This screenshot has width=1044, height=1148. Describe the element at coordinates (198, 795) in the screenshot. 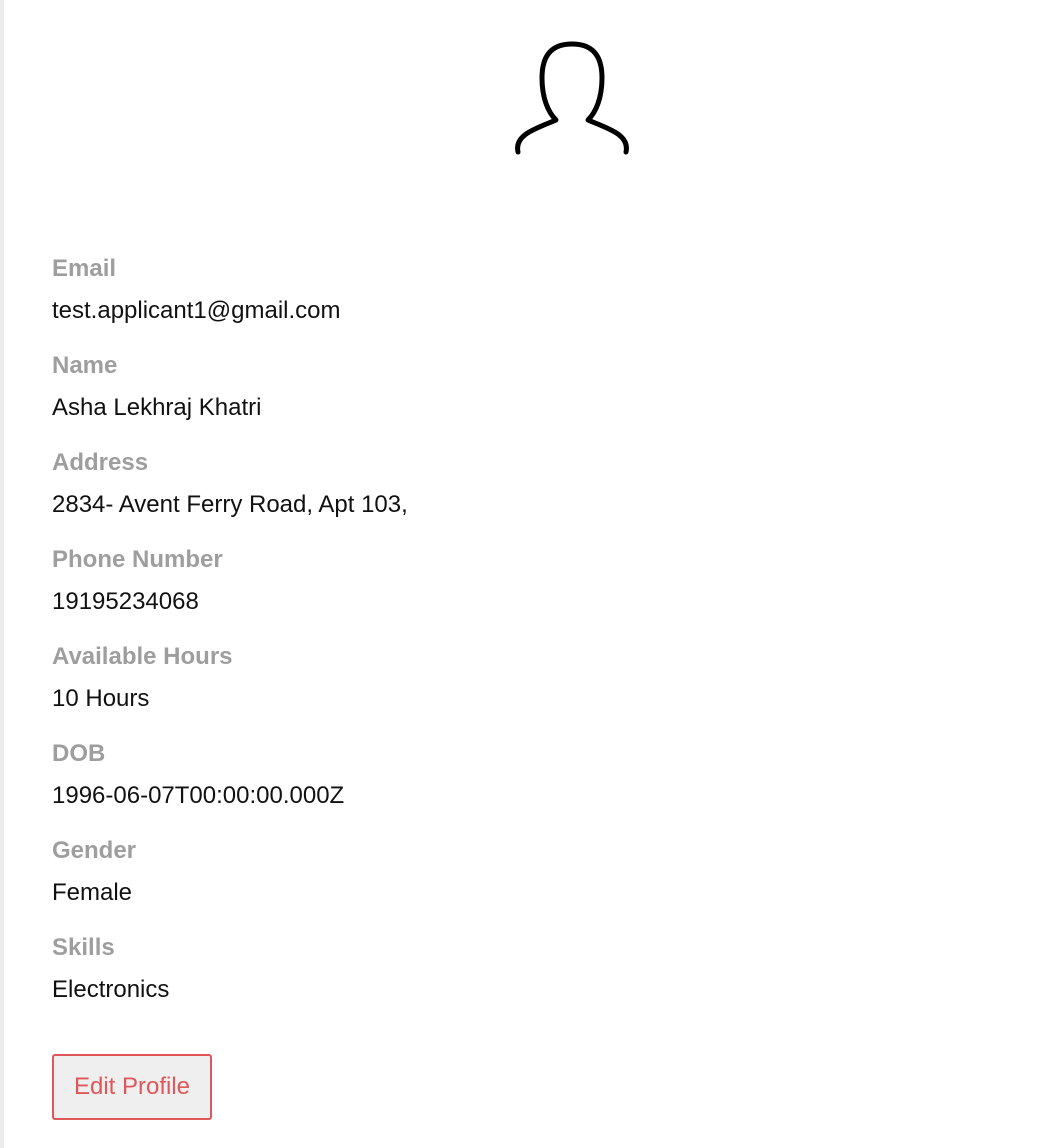

I see `field-value: 1996-06-07T00:00:00.000Z` at that location.